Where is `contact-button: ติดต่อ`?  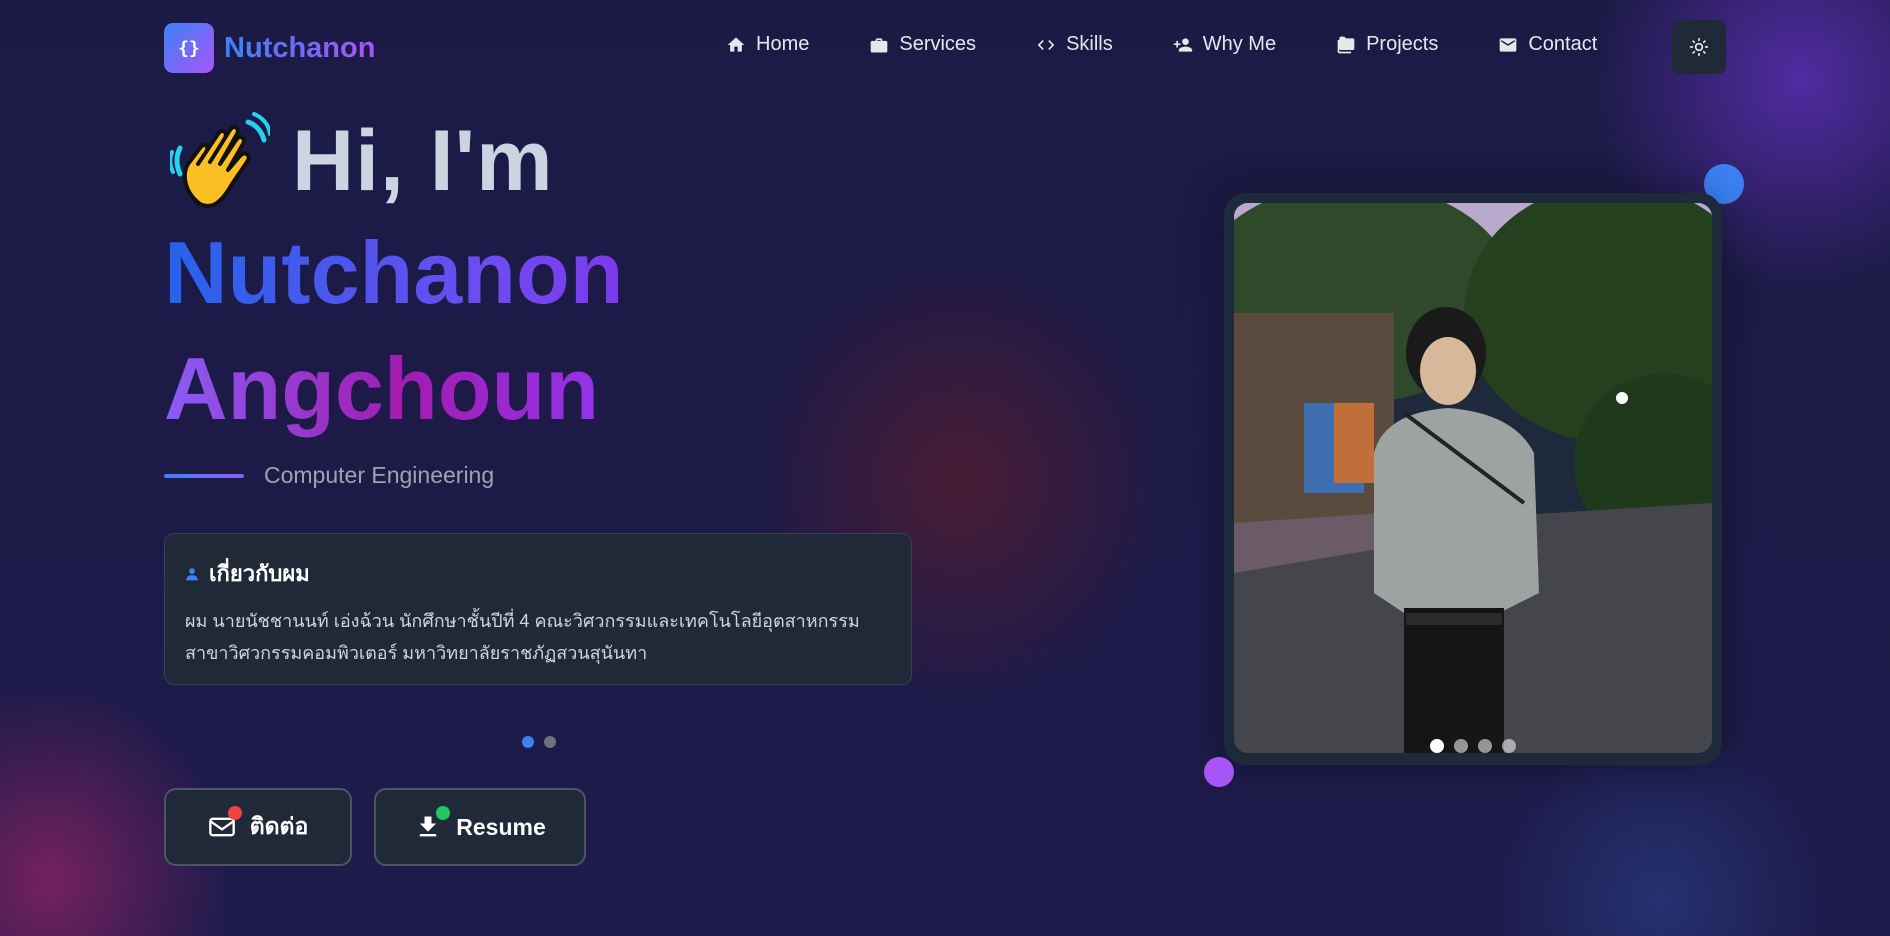
contact-button: ติดต่อ is located at coordinates (258, 827).